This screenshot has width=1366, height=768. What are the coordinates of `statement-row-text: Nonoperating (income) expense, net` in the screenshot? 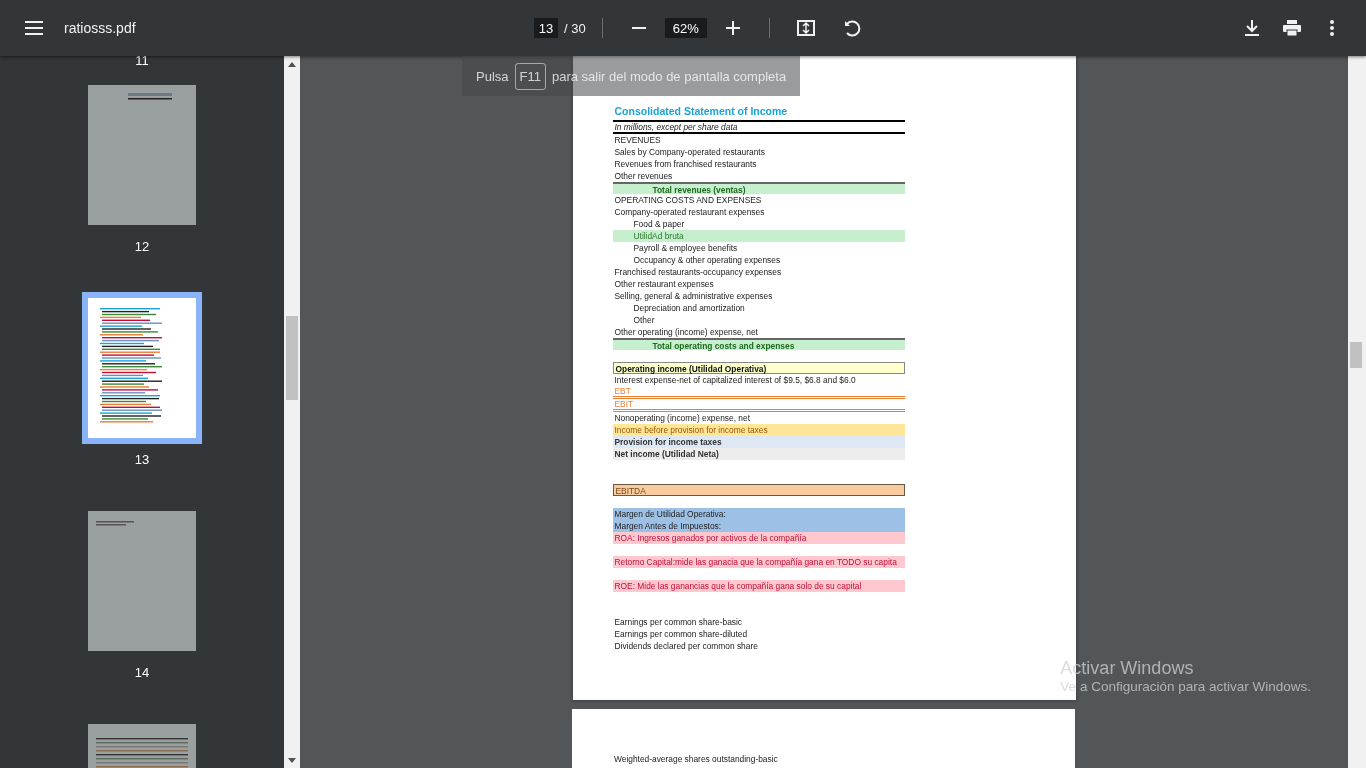 It's located at (682, 418).